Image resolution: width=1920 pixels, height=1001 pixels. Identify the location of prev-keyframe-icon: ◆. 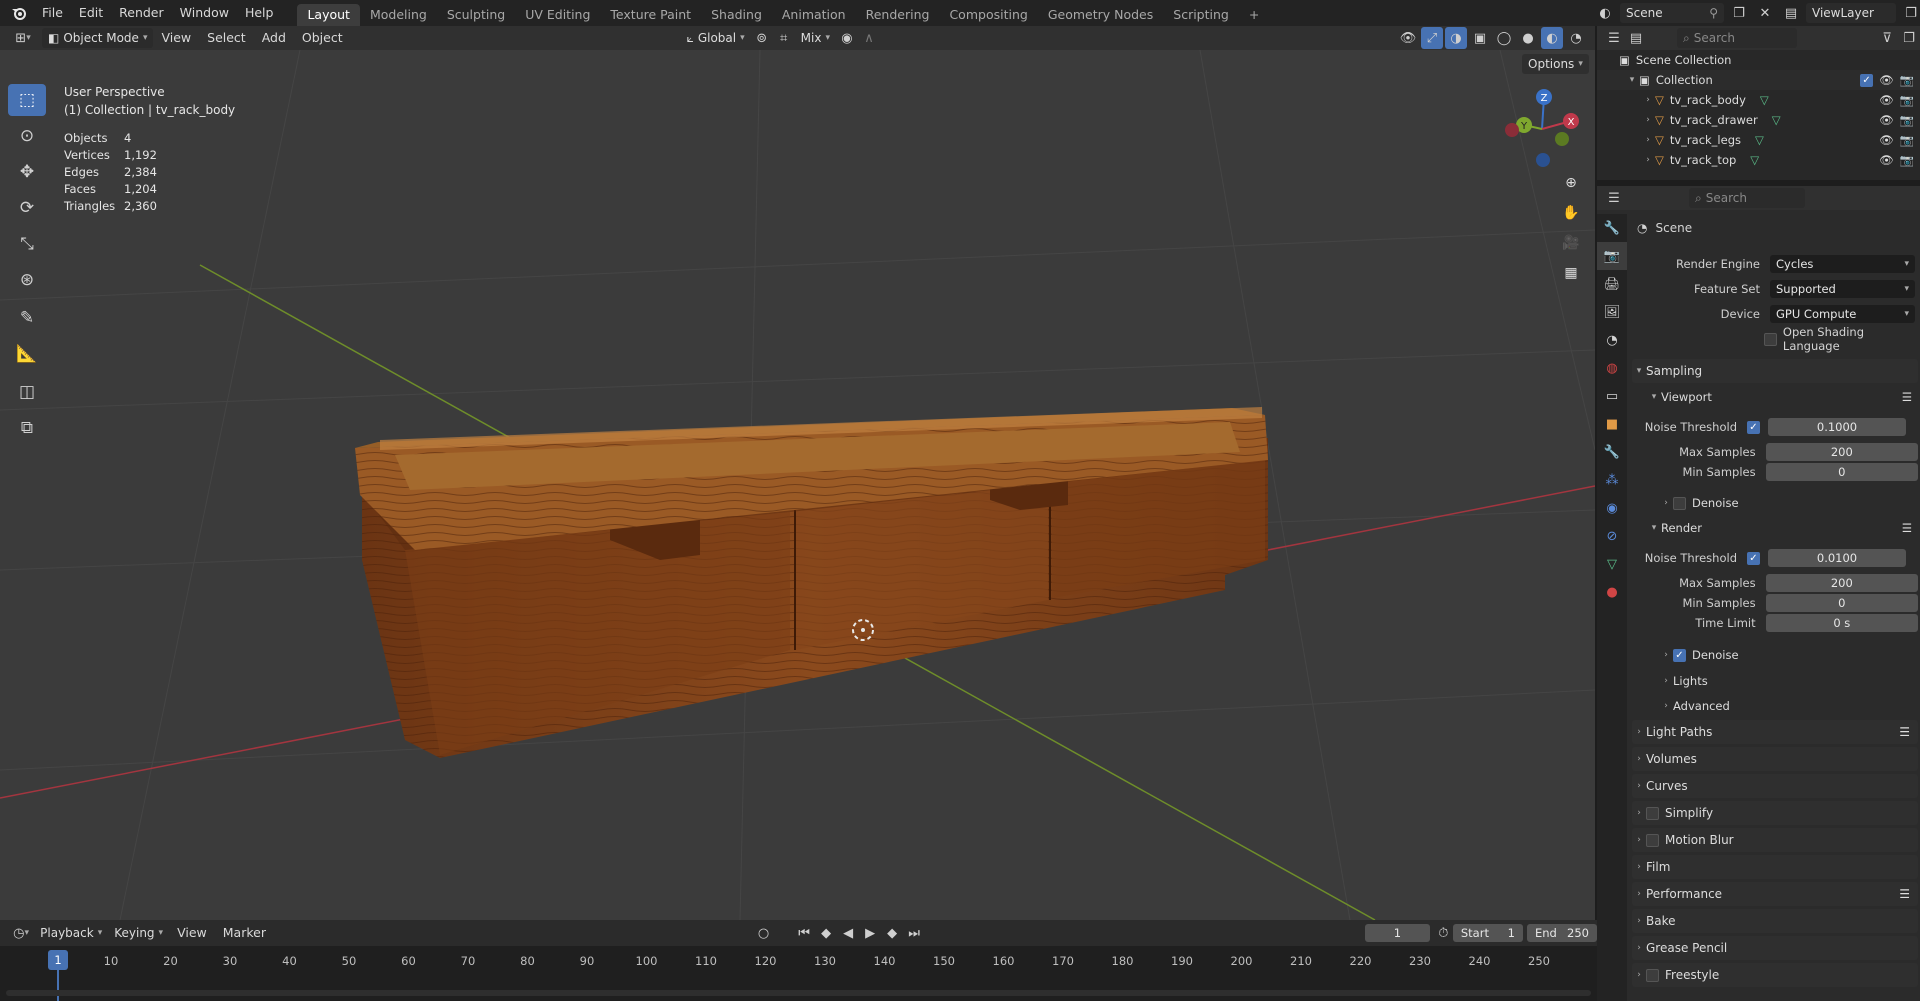
(826, 933).